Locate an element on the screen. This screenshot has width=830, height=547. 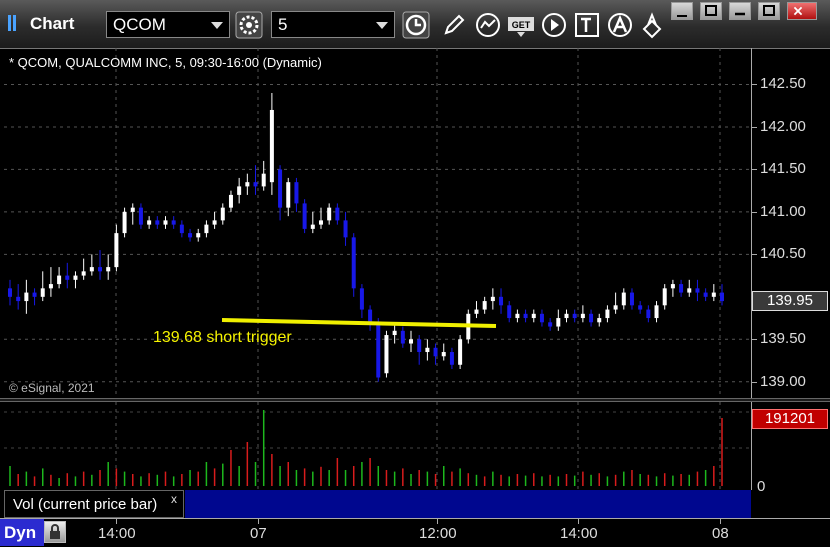
link-button is located at coordinates (652, 25).